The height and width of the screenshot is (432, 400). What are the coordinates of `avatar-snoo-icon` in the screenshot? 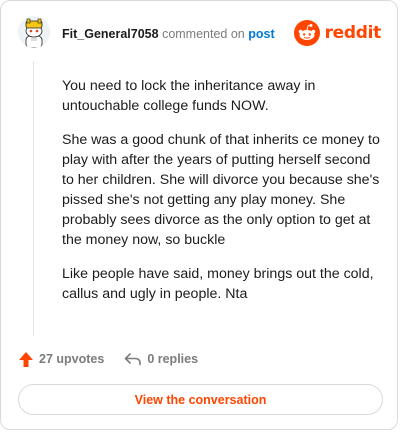 It's located at (34, 32).